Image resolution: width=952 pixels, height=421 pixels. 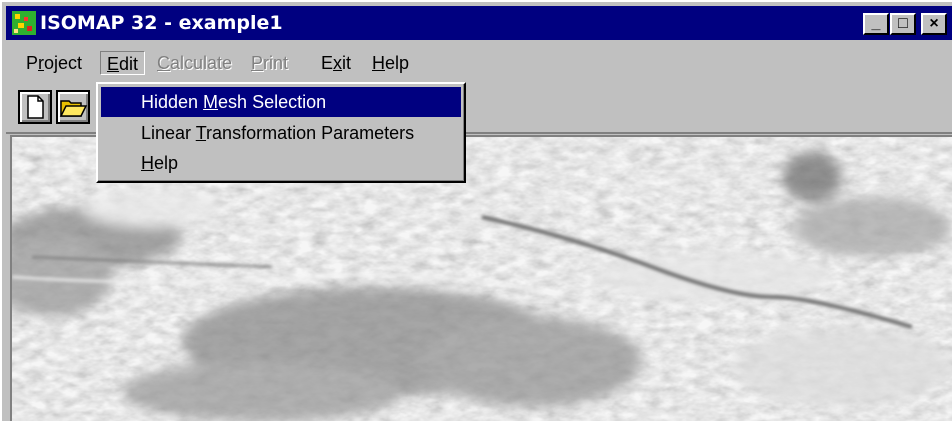 What do you see at coordinates (123, 63) in the screenshot?
I see `menu-edit: Edit` at bounding box center [123, 63].